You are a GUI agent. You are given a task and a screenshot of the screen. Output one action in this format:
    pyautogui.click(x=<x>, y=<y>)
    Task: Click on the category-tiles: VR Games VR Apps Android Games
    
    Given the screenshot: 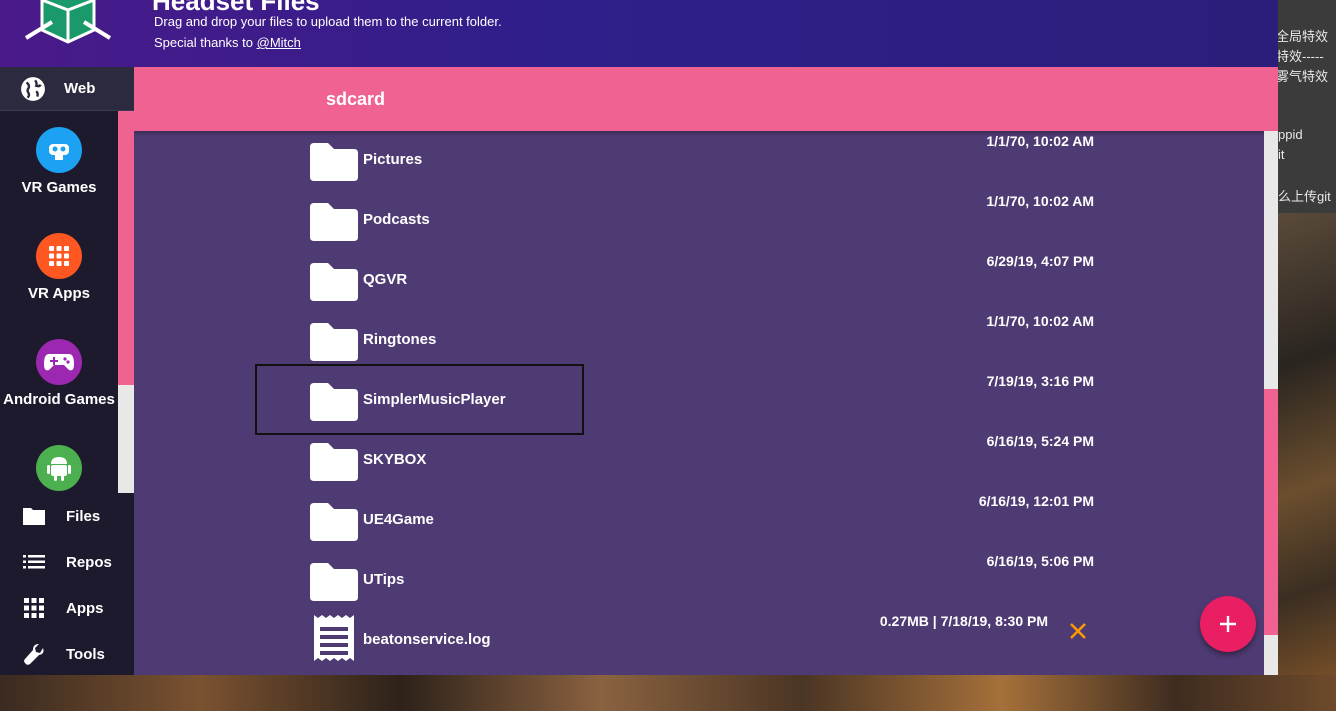 What is the action you would take?
    pyautogui.click(x=59, y=302)
    